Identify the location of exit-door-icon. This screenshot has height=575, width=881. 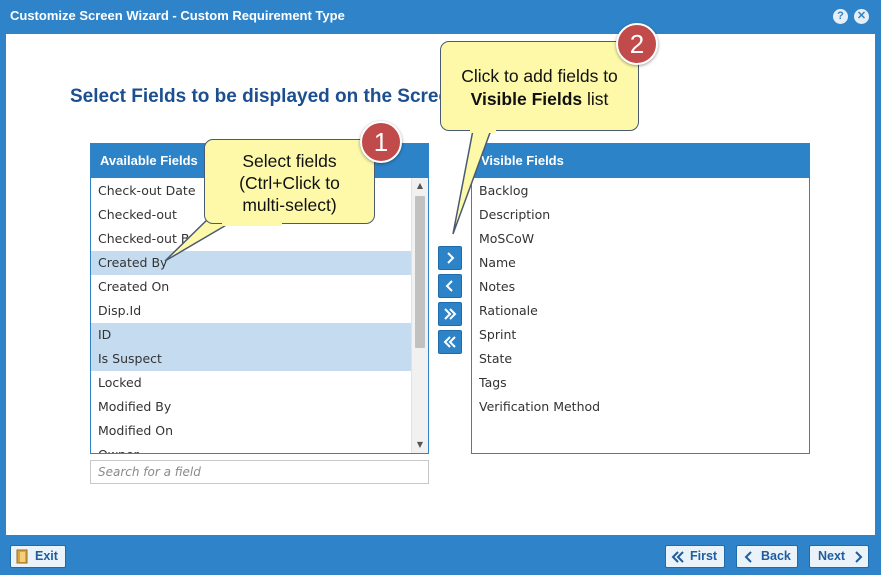
(22, 556).